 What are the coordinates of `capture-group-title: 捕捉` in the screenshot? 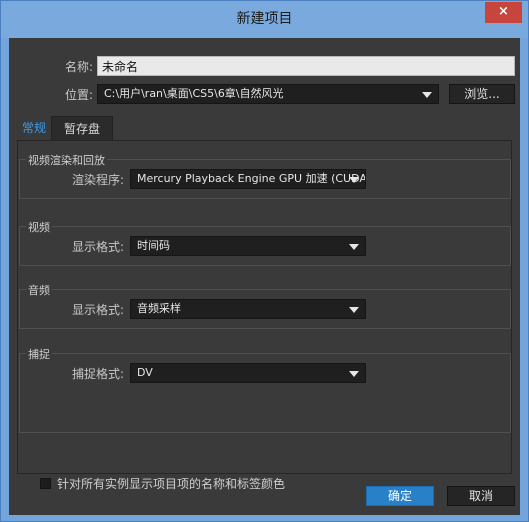 It's located at (39, 354).